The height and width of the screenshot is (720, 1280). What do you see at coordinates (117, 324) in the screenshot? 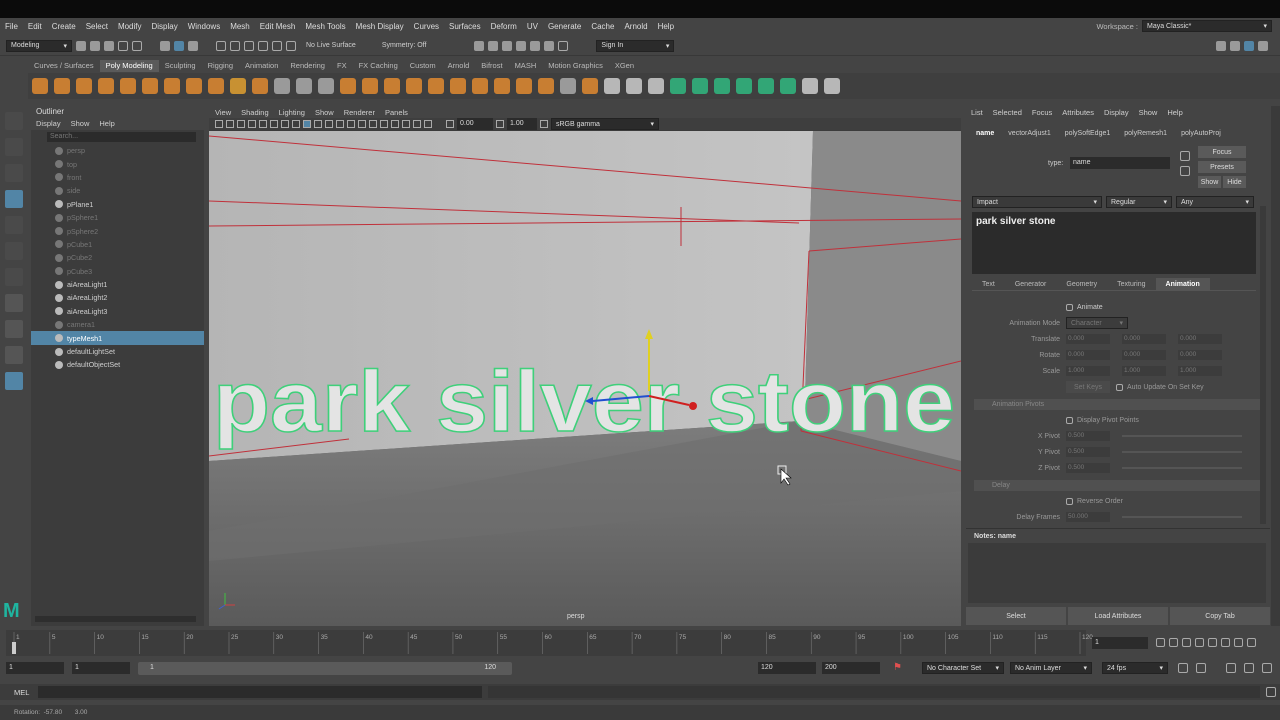
I see `outliner-item: camera1` at bounding box center [117, 324].